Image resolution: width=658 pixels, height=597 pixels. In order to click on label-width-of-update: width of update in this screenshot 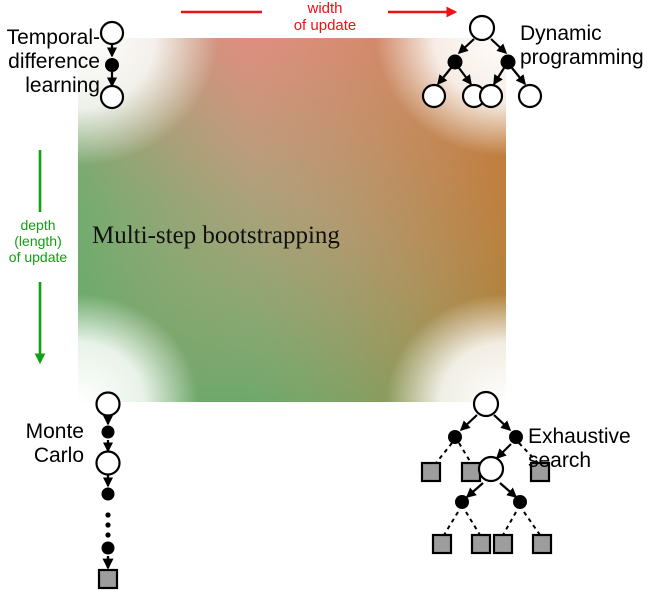, I will do `click(325, 17)`.